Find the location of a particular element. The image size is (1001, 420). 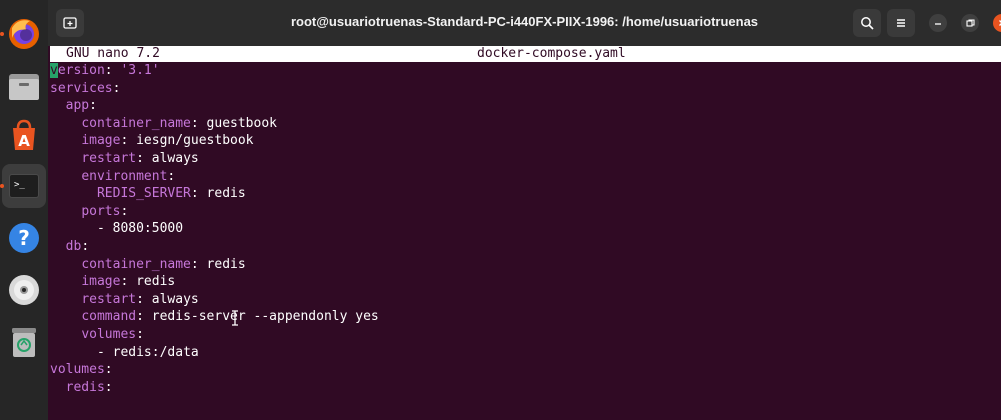

yaml-key-rest: ersion is located at coordinates (81, 70).